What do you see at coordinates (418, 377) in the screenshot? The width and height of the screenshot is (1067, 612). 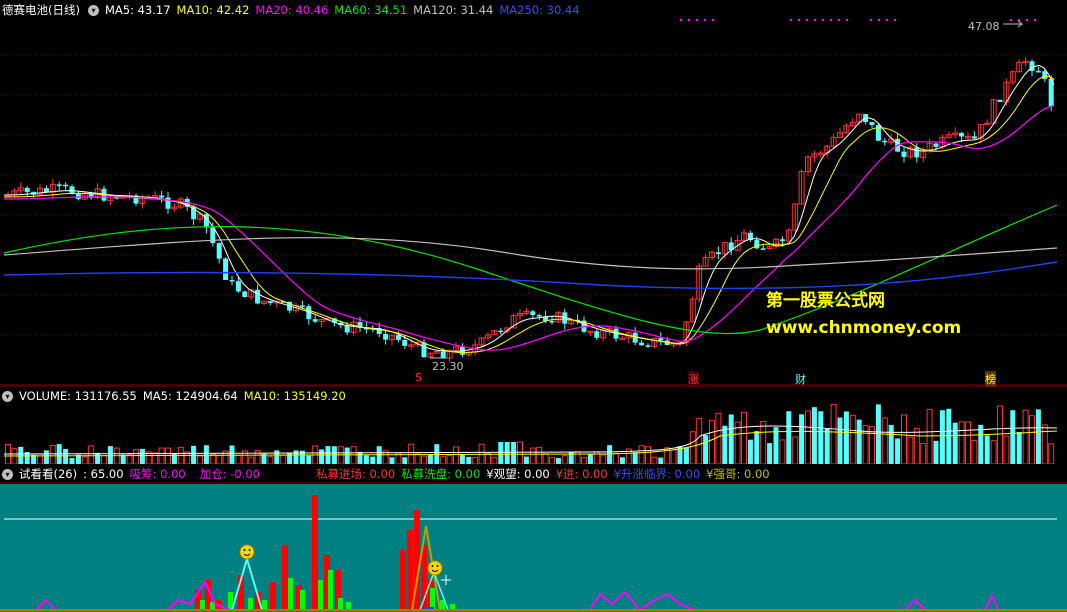 I see `event-marker-s: S` at bounding box center [418, 377].